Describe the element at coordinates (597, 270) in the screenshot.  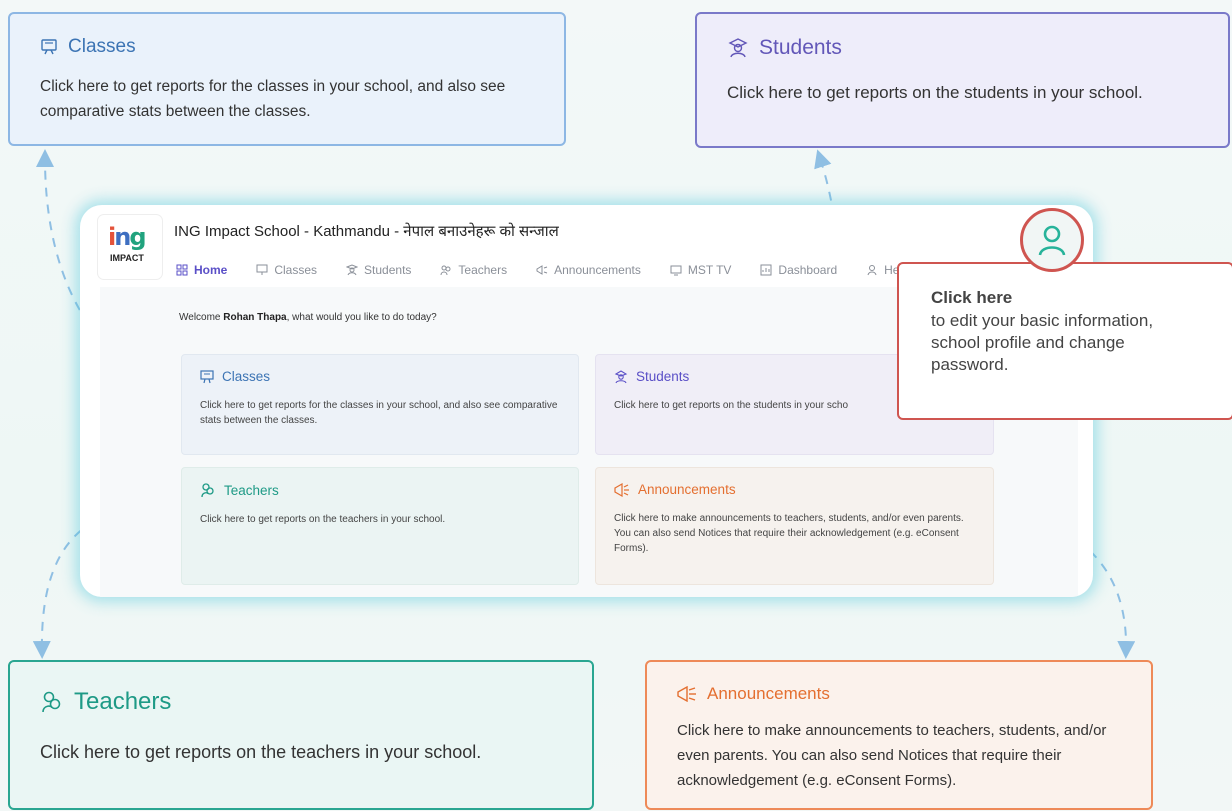
I see `nav-label: Announcements` at that location.